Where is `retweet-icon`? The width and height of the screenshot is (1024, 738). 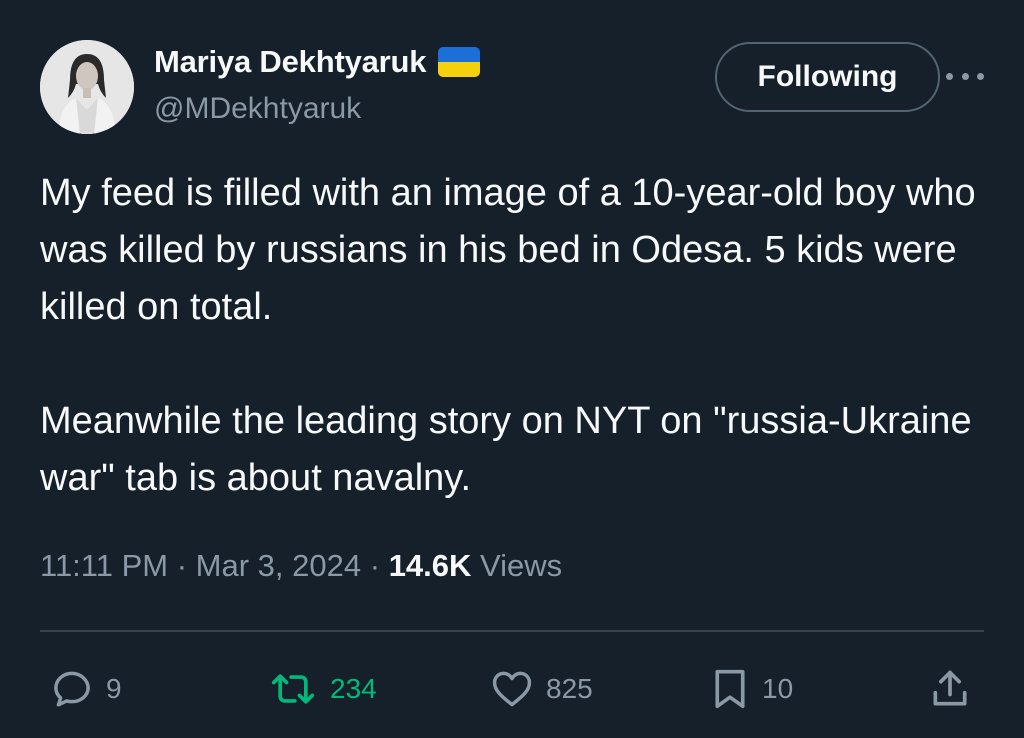
retweet-icon is located at coordinates (293, 689).